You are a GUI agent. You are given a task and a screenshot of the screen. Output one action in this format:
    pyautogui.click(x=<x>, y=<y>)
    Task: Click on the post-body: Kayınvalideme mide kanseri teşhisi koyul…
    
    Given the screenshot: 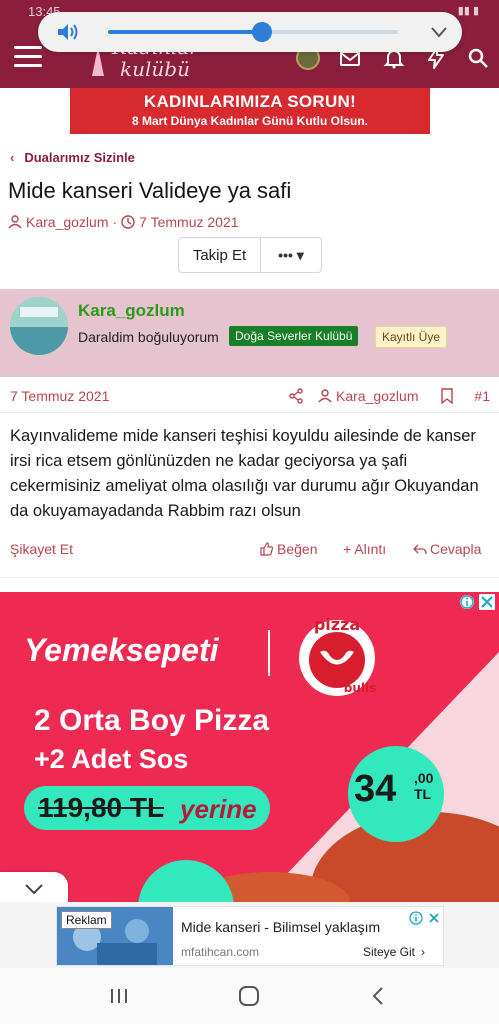 What is the action you would take?
    pyautogui.click(x=244, y=473)
    